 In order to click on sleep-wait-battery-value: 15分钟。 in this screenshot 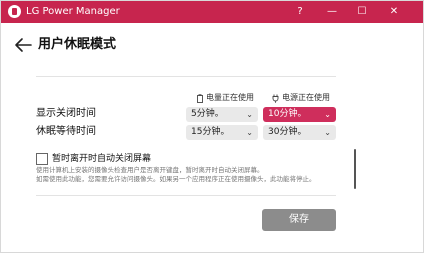, I will do `click(210, 132)`.